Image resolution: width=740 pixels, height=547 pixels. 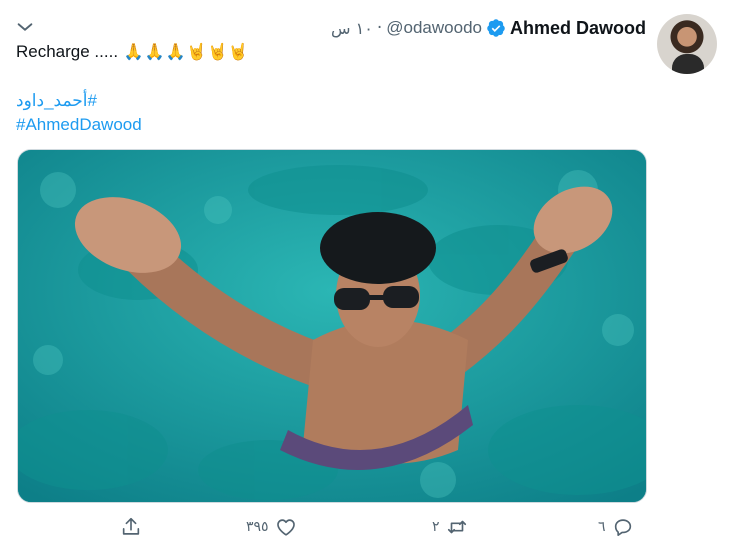 I want to click on avatar, so click(x=687, y=44).